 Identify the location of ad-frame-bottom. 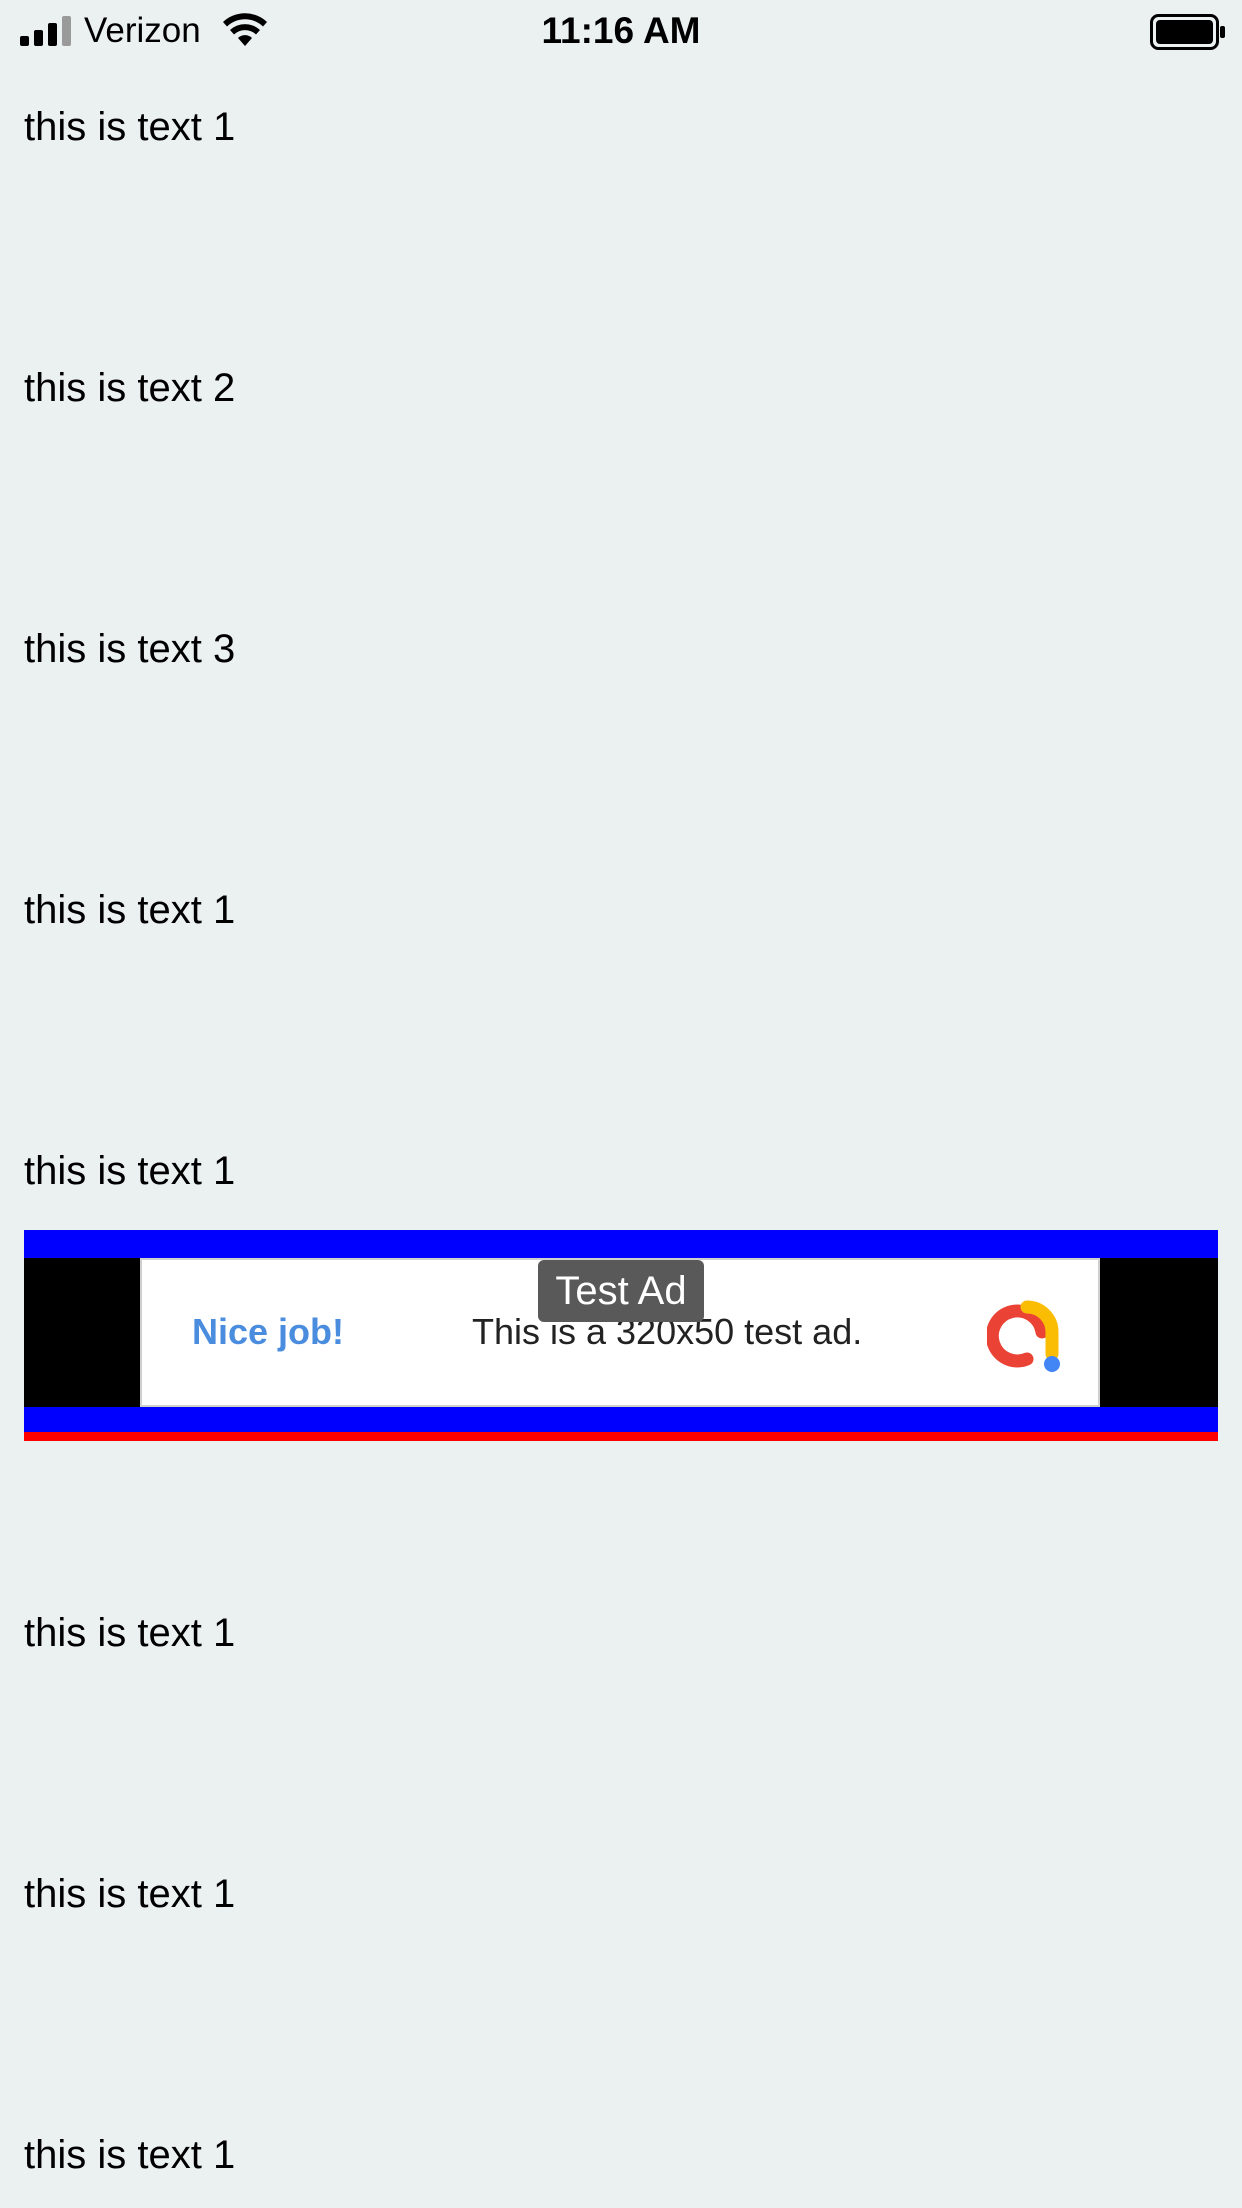
(621, 1419).